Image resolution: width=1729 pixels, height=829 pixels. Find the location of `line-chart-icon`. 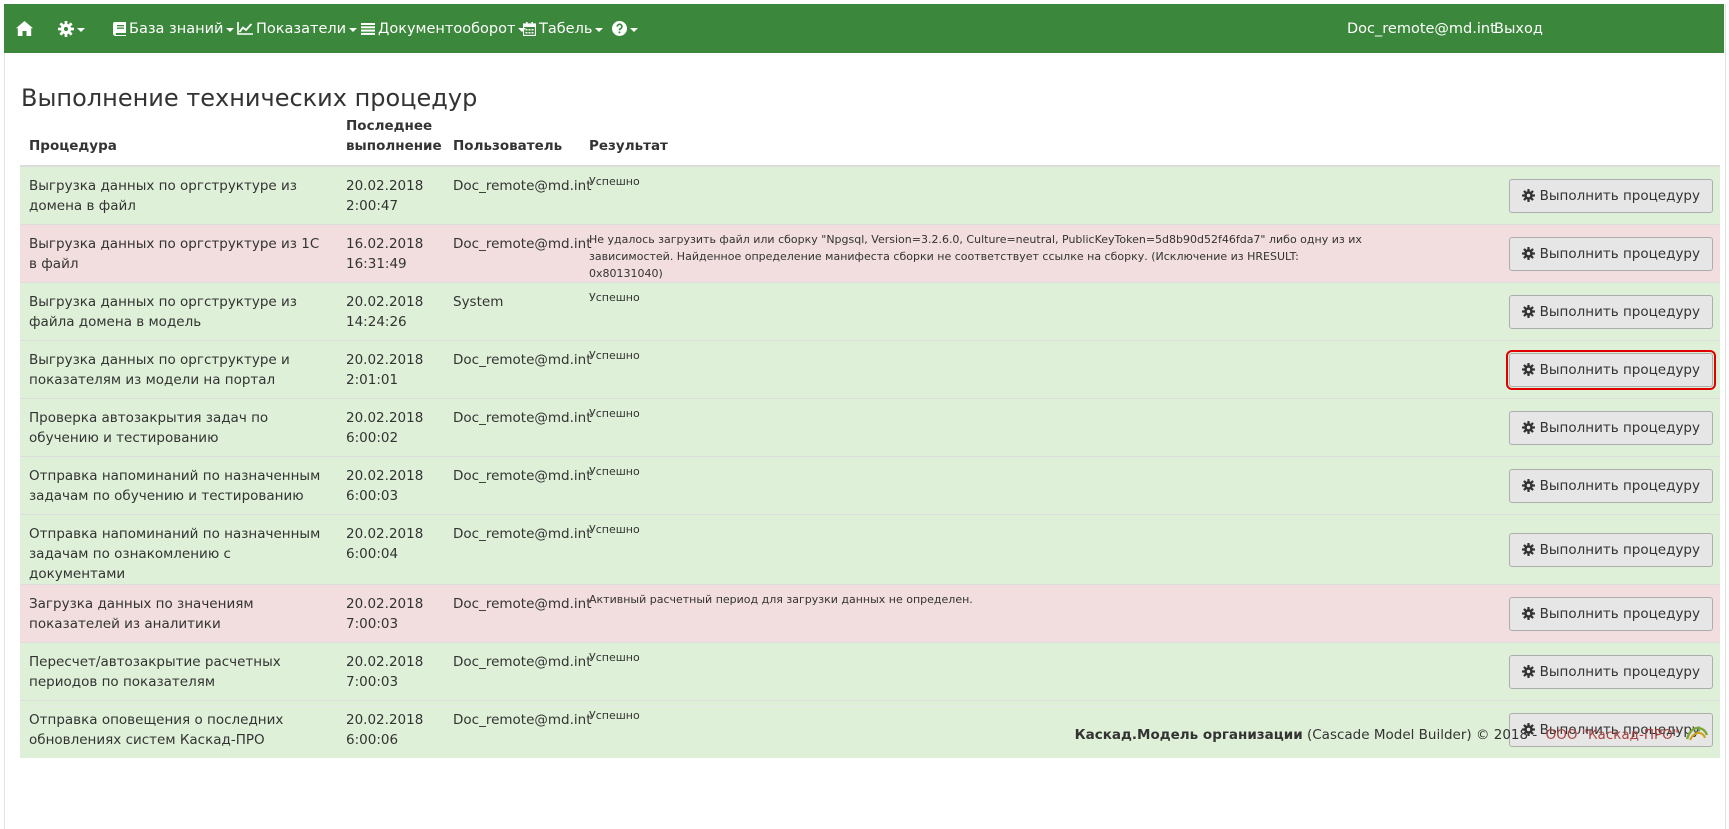

line-chart-icon is located at coordinates (245, 28).